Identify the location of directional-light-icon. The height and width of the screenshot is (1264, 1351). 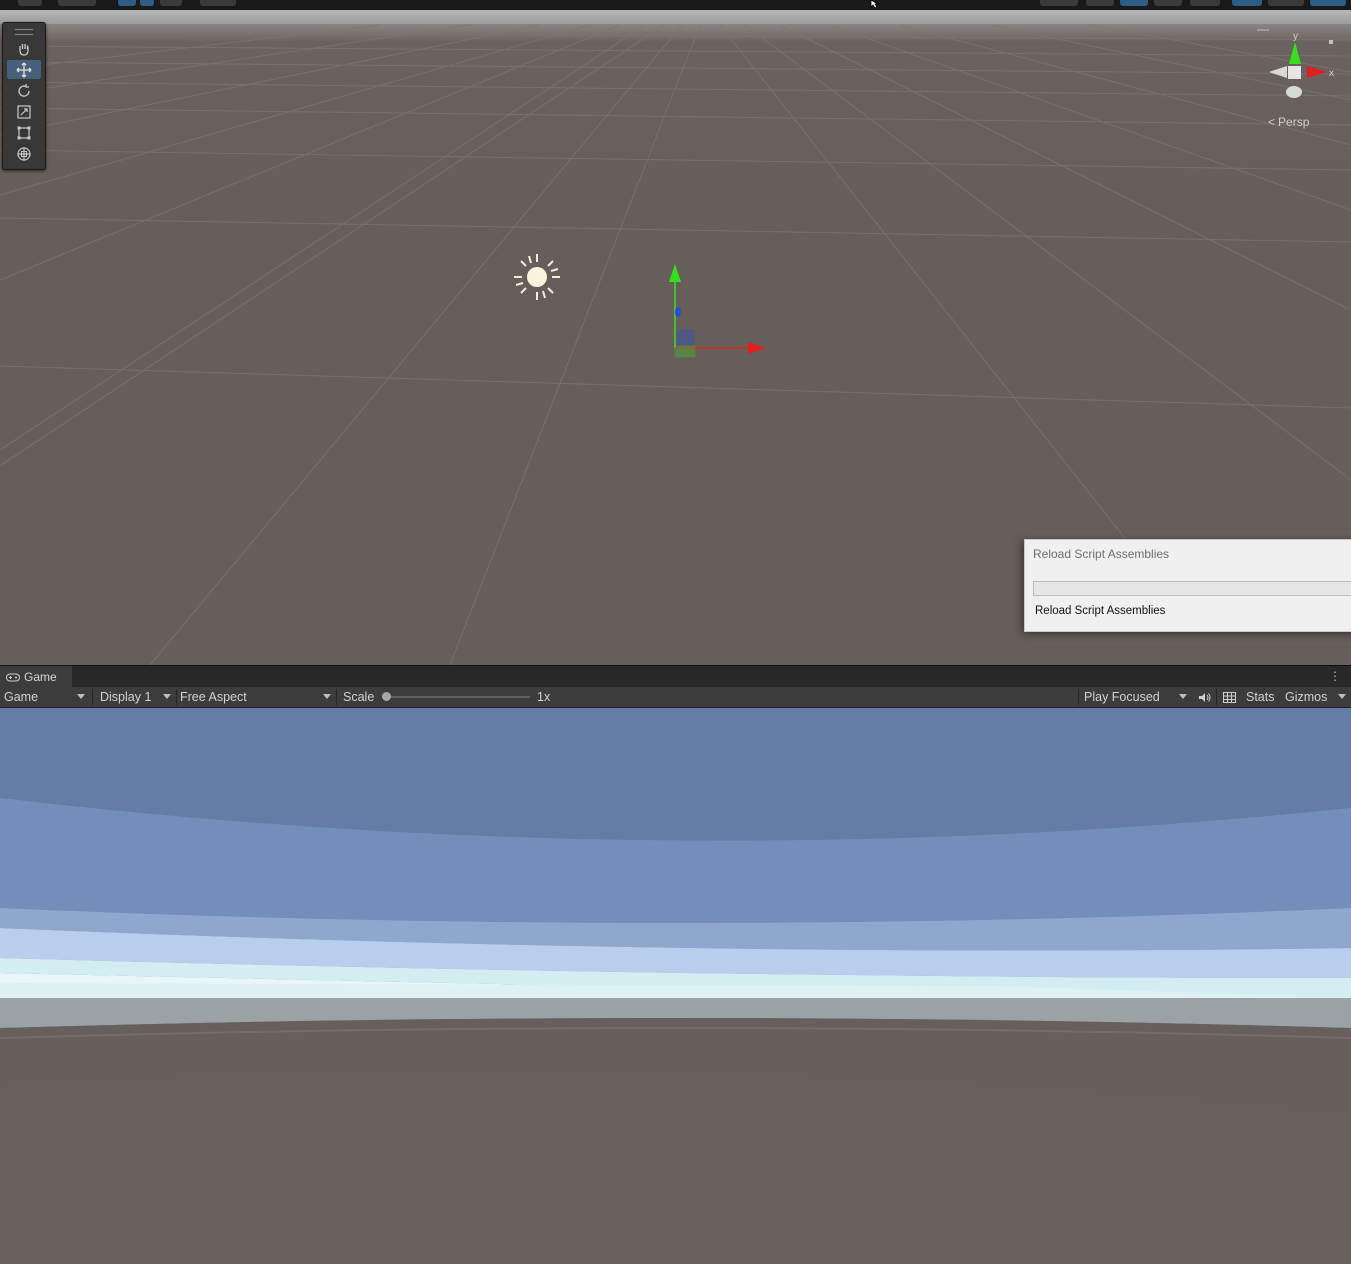
(537, 277).